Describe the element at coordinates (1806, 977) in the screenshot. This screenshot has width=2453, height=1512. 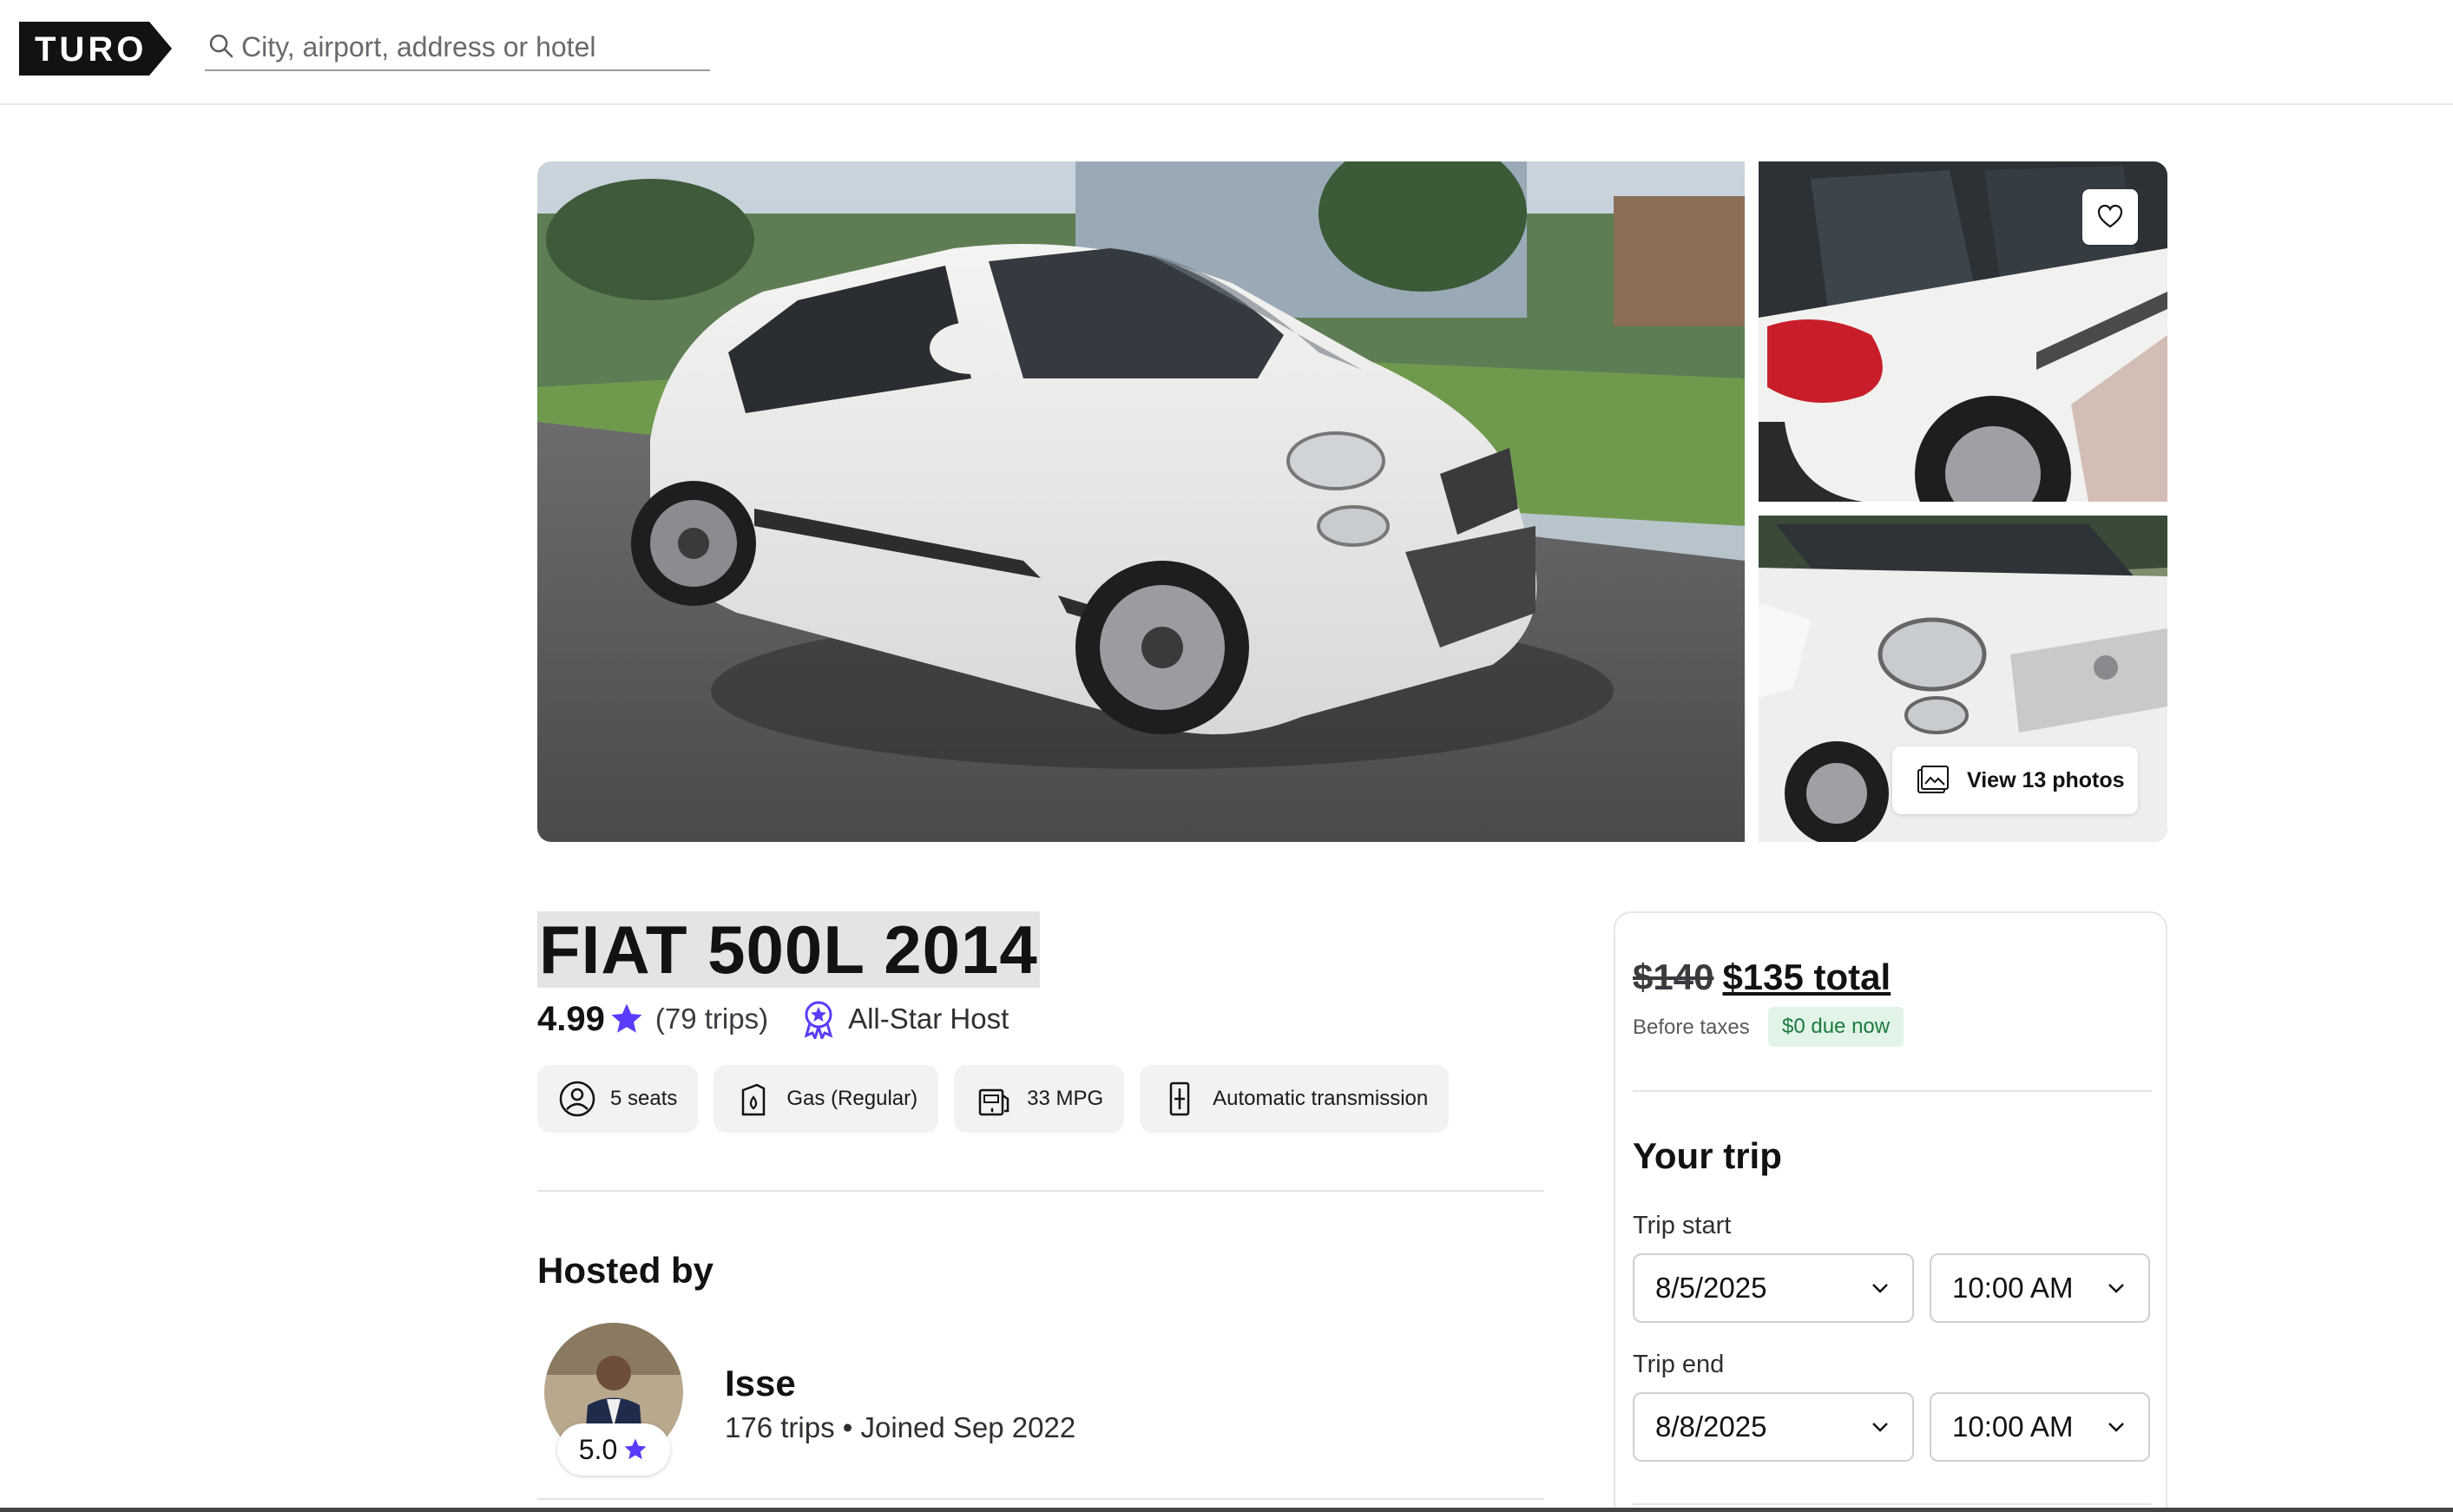
I see `total-price: $135 total` at that location.